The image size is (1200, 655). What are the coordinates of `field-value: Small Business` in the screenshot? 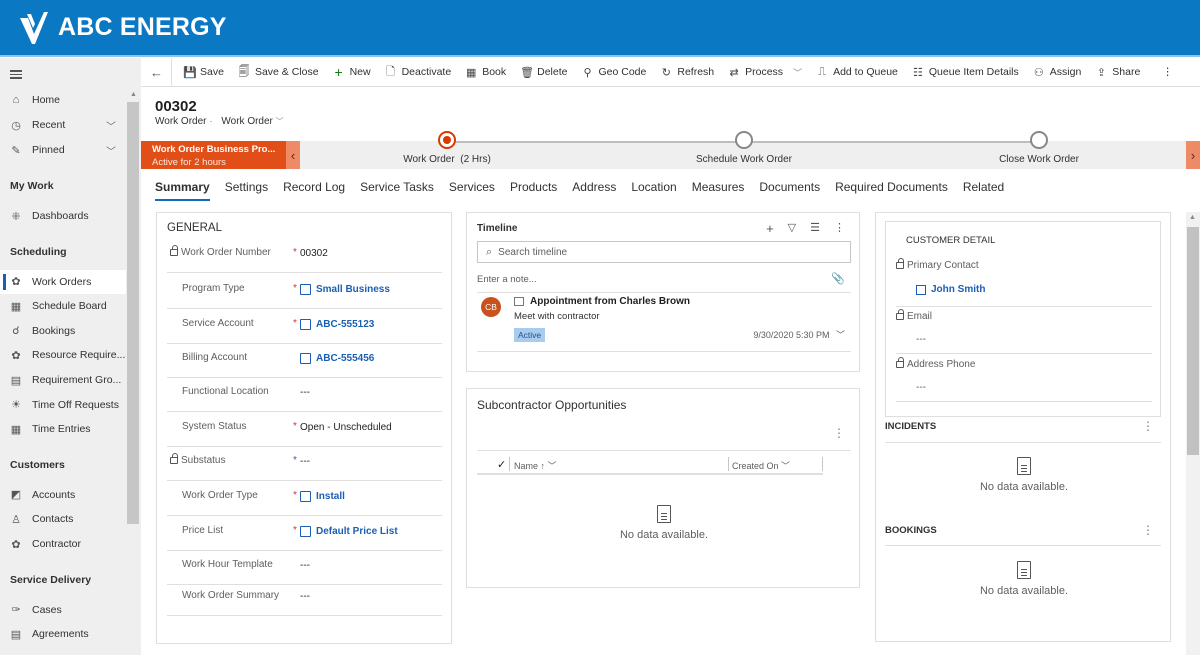 It's located at (345, 289).